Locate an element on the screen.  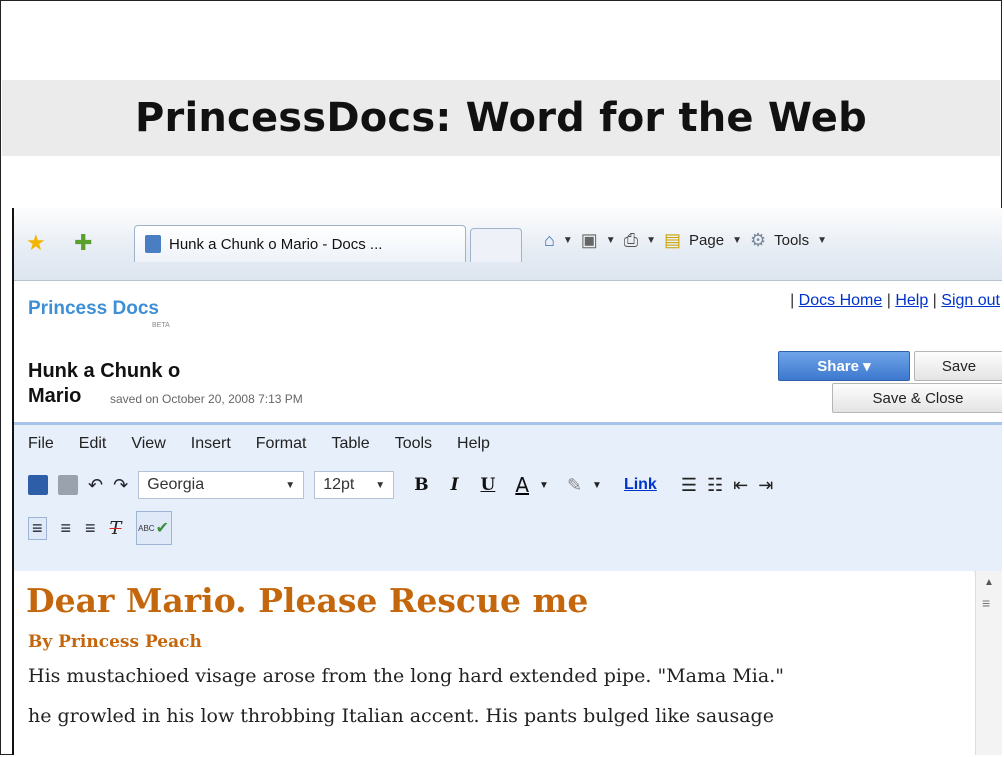
print-dropdown-icon: ▼ is located at coordinates (651, 240).